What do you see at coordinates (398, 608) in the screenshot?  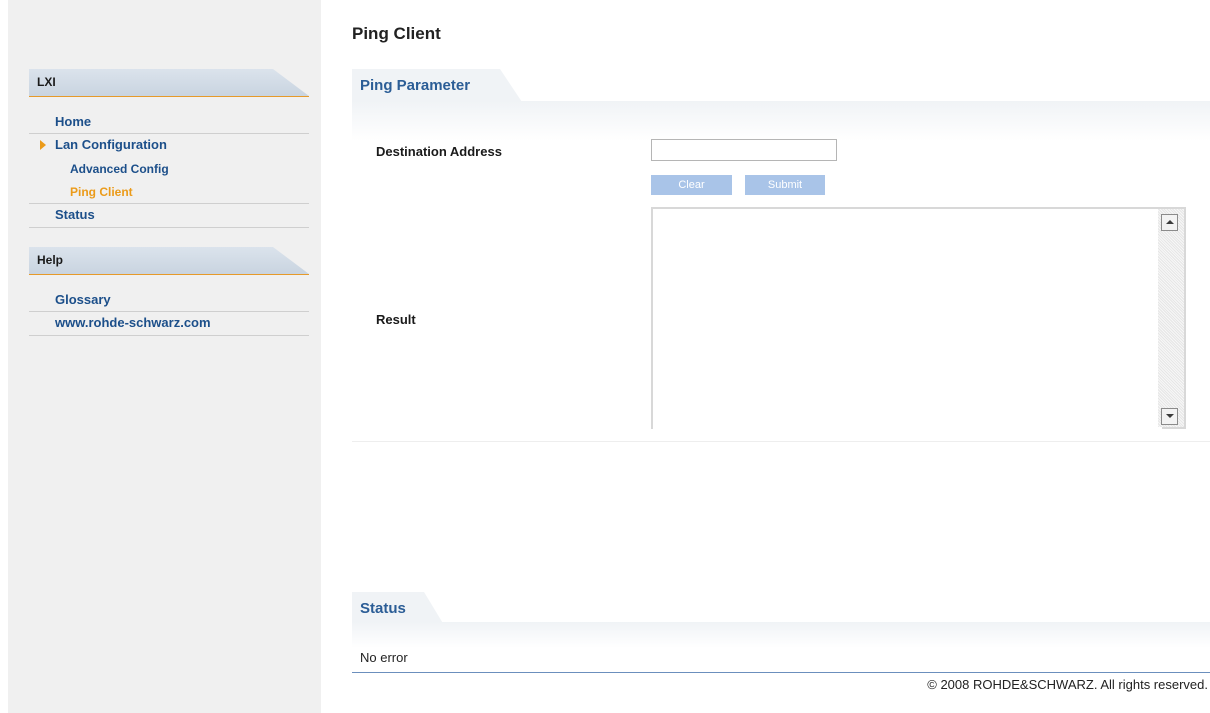 I see `tab-status: Status` at bounding box center [398, 608].